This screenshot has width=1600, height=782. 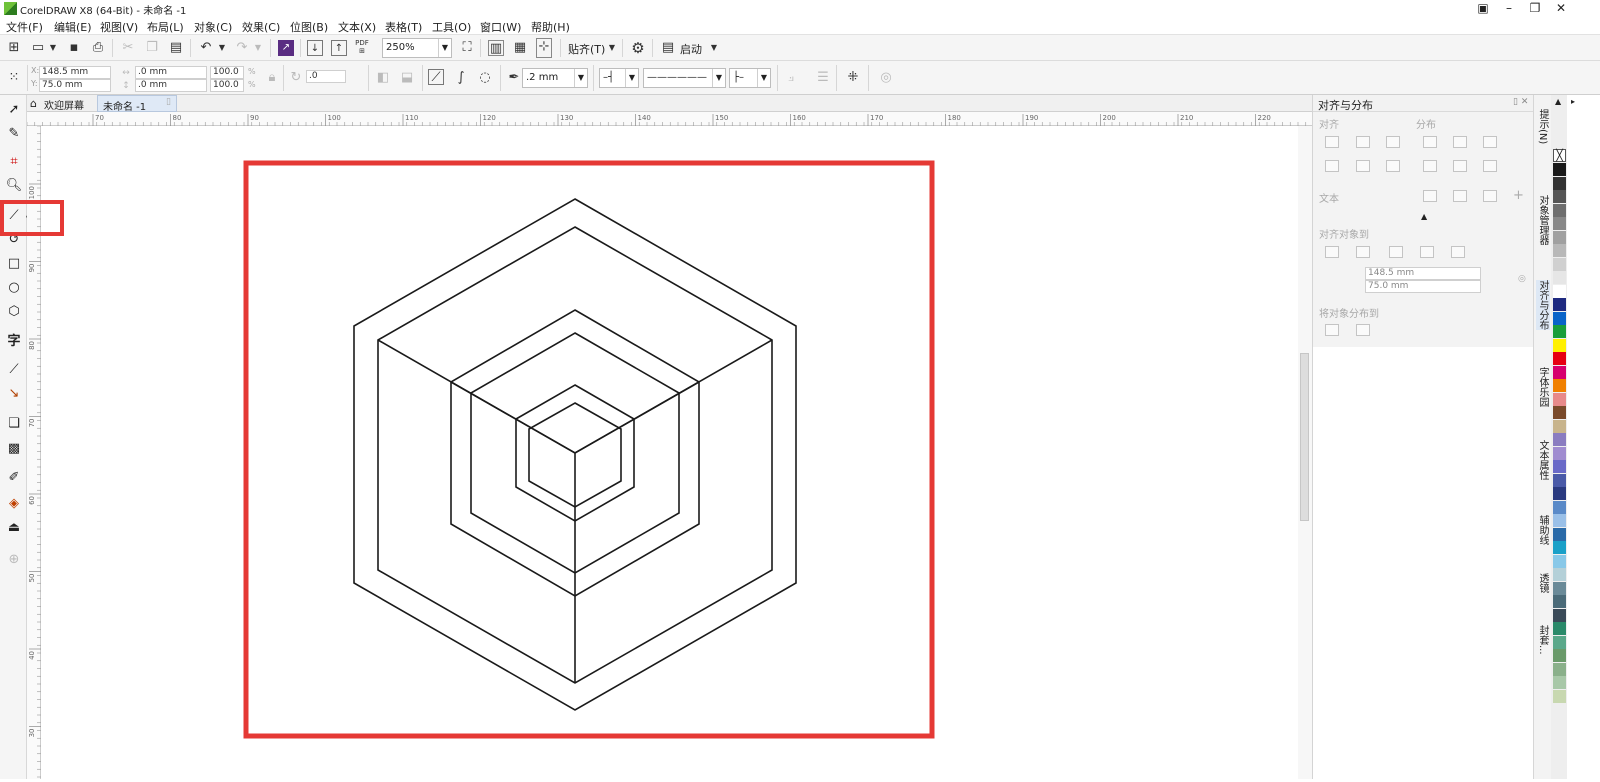 What do you see at coordinates (14, 528) in the screenshot?
I see `smart-fill-icon: ⏏` at bounding box center [14, 528].